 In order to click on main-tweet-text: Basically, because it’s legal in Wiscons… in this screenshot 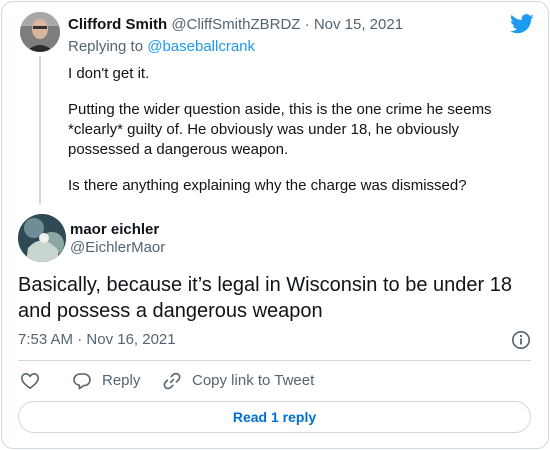, I will do `click(265, 298)`.